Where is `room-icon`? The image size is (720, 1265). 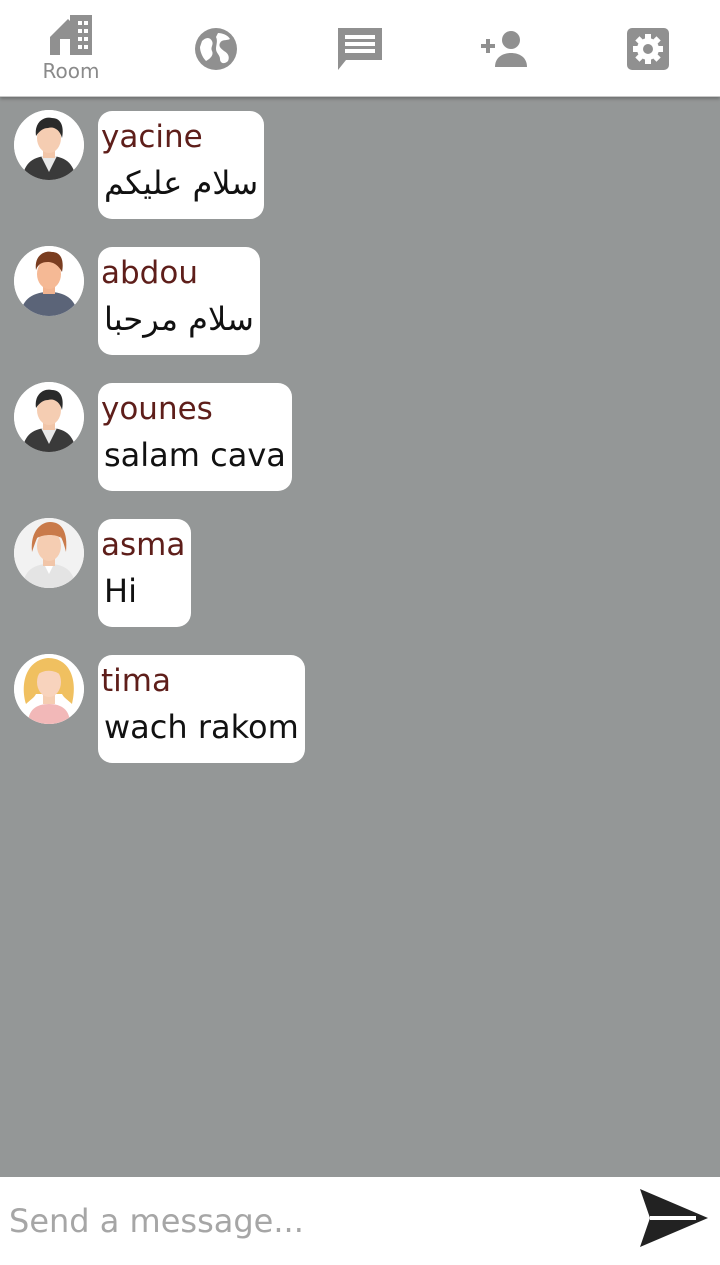
room-icon is located at coordinates (71, 35).